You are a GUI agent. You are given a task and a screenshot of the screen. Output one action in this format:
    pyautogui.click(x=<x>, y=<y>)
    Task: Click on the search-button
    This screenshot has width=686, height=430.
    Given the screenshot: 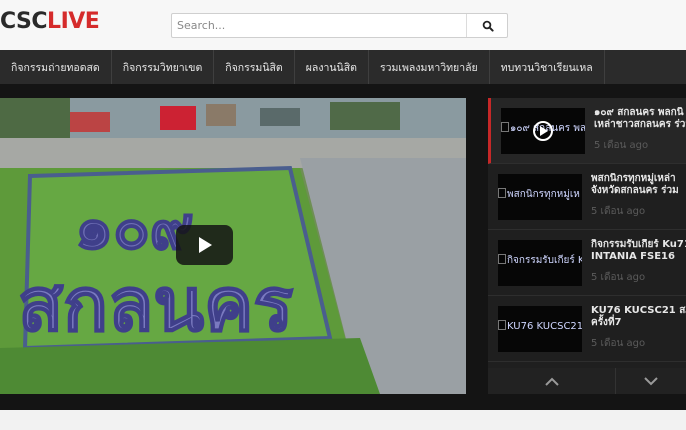 What is the action you would take?
    pyautogui.click(x=487, y=25)
    